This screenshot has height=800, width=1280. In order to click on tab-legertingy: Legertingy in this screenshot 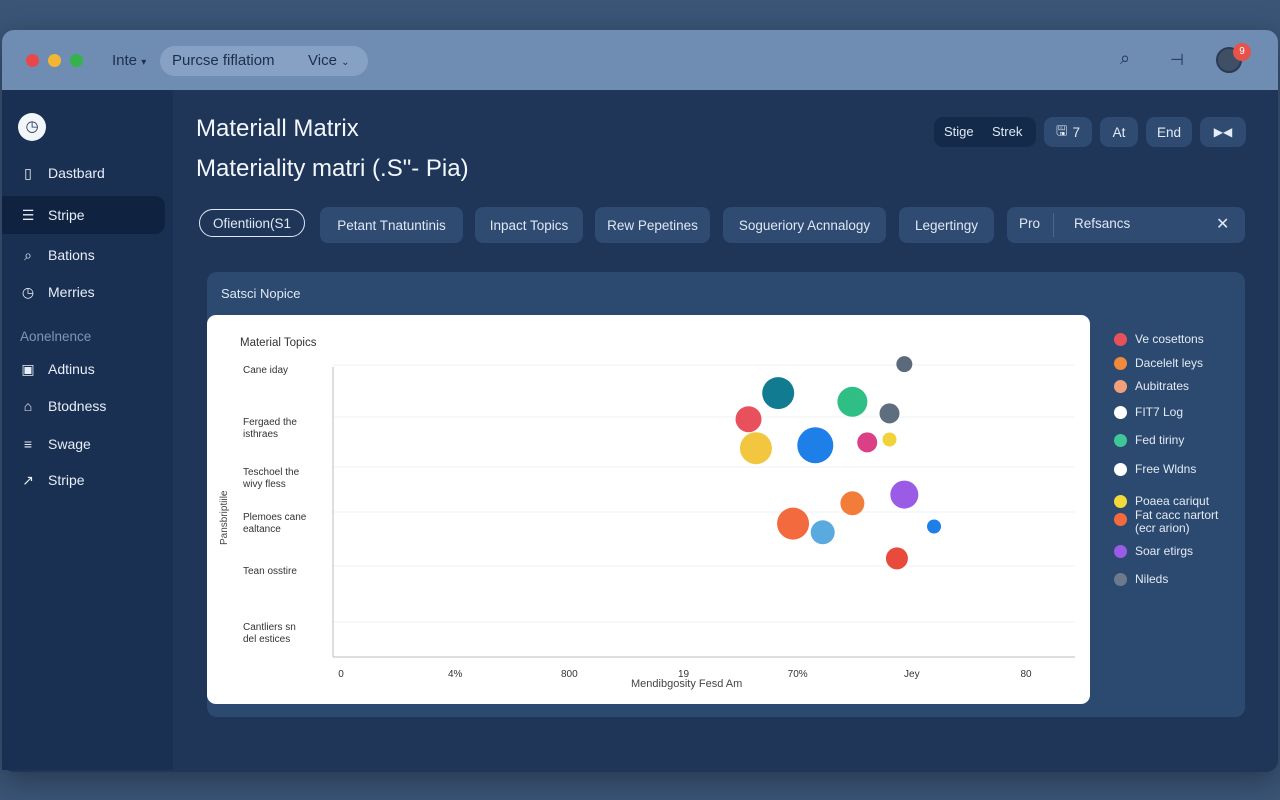, I will do `click(946, 225)`.